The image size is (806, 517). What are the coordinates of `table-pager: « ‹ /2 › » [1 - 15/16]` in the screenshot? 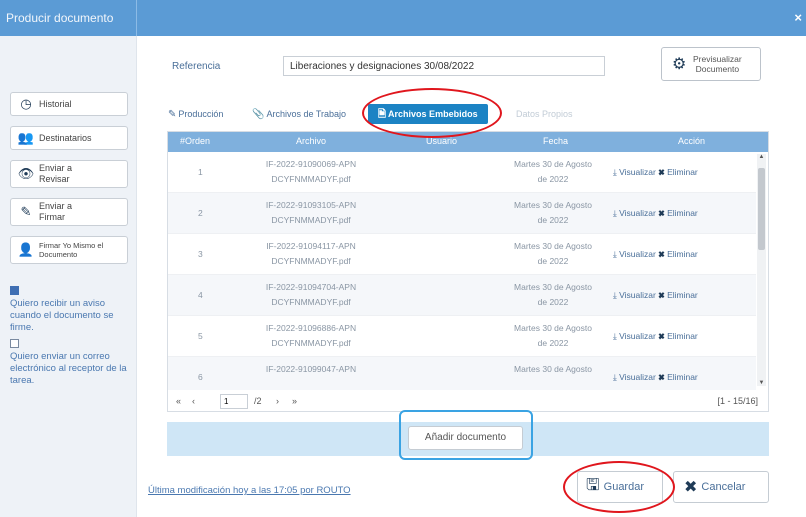 It's located at (468, 403).